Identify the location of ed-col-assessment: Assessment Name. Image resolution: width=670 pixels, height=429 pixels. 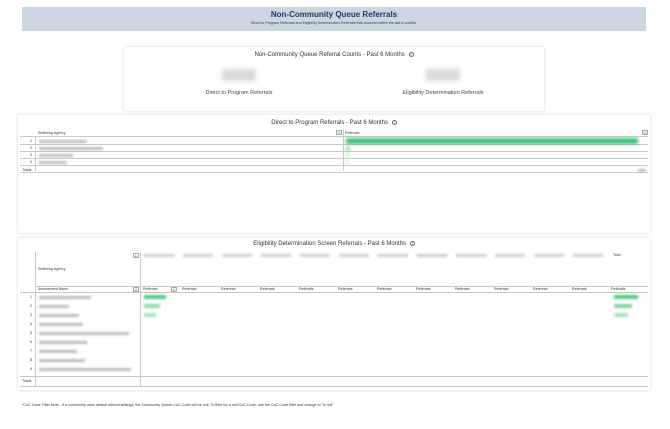
(53, 289).